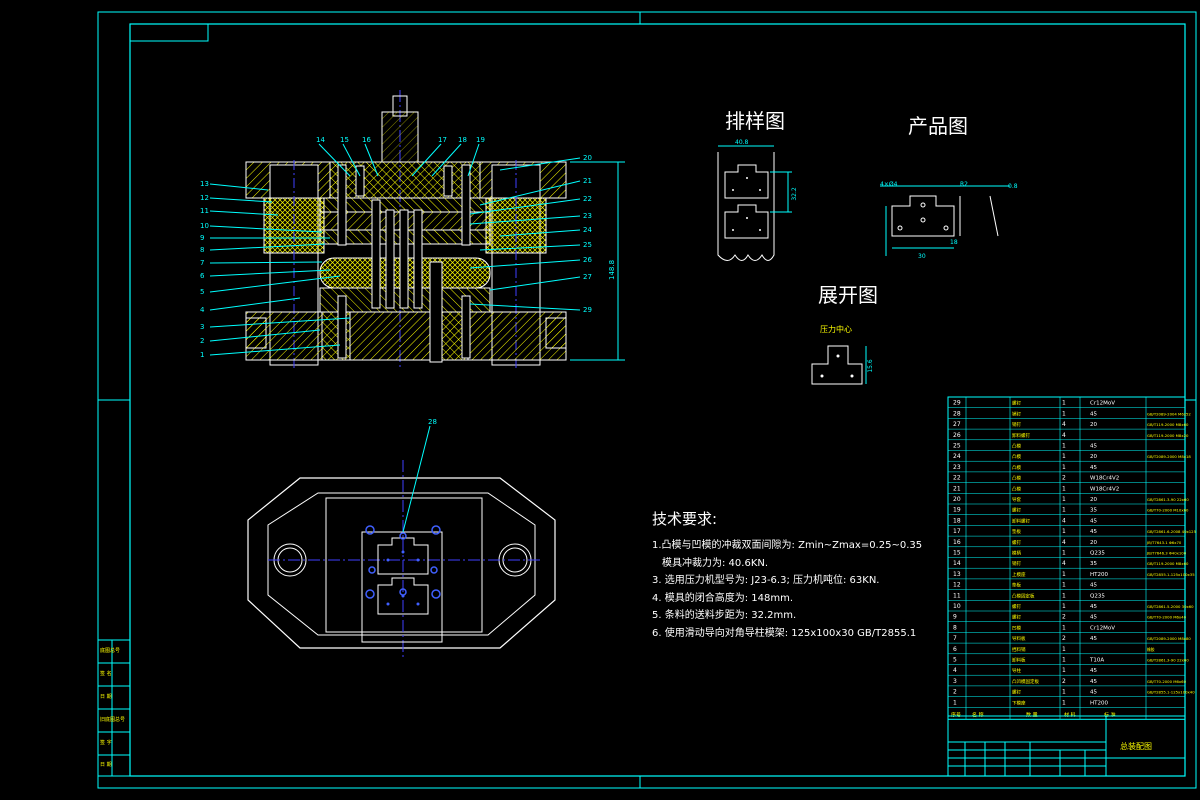  Describe the element at coordinates (110, 650) in the screenshot. I see `side-block-label: 底图总号` at that location.